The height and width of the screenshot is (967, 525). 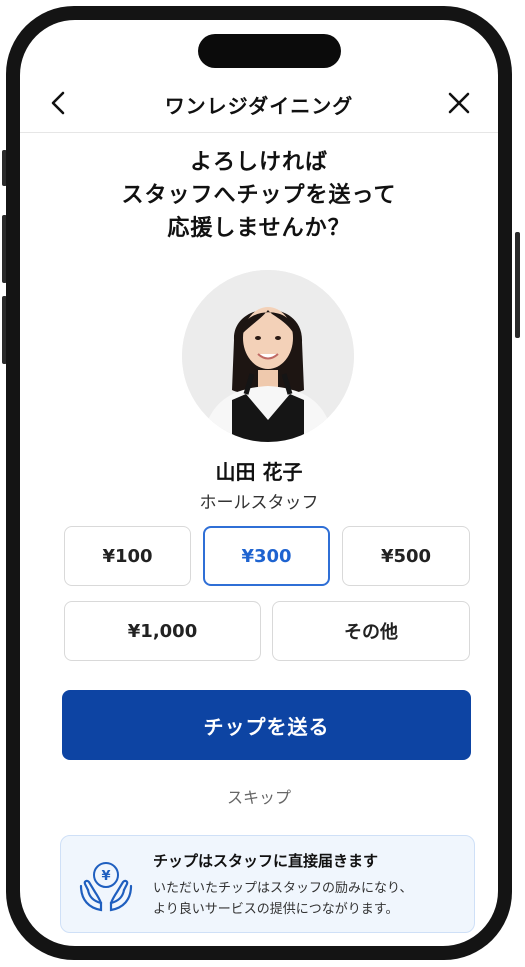 I want to click on close-button, so click(x=459, y=103).